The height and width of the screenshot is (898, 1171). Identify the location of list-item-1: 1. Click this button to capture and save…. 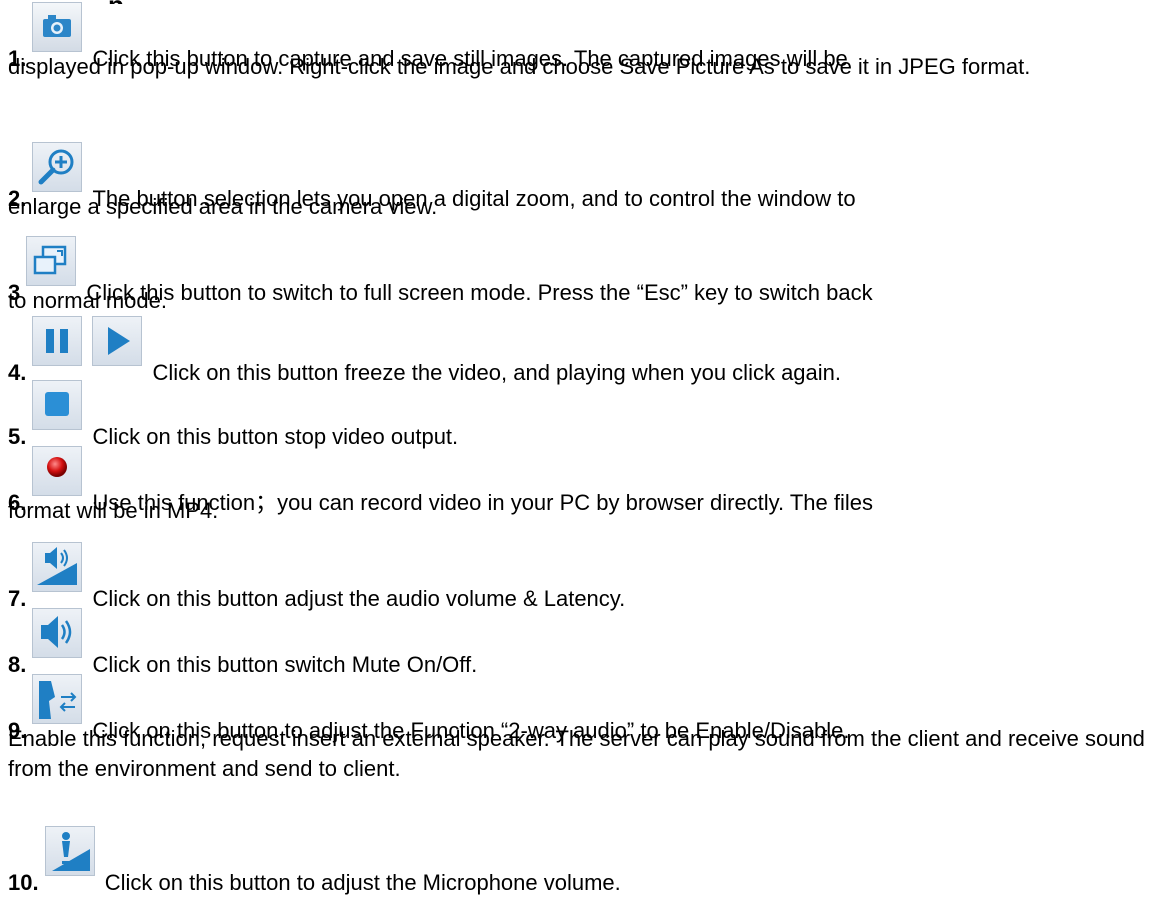
(588, 42).